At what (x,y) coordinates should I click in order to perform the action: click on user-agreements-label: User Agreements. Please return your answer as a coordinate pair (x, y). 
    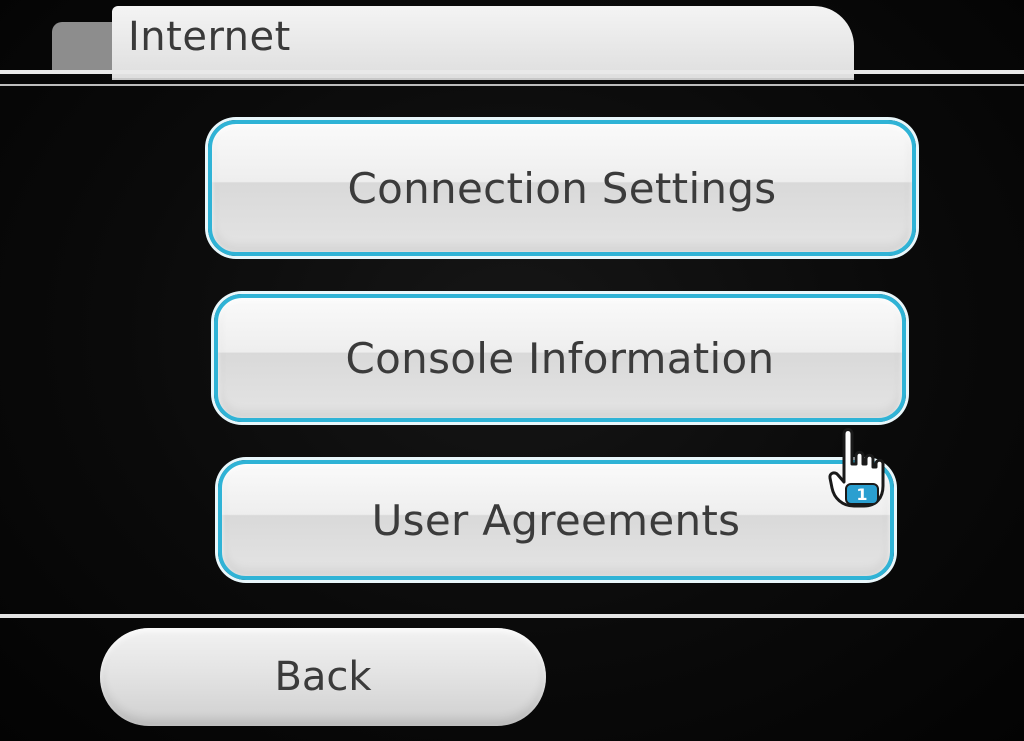
    Looking at the image, I should click on (556, 520).